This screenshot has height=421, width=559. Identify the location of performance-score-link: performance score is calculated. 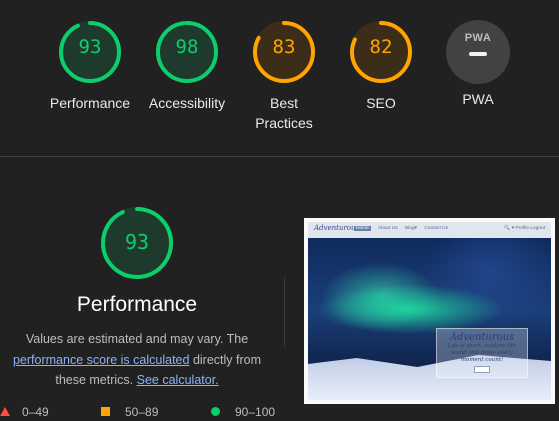
(101, 360).